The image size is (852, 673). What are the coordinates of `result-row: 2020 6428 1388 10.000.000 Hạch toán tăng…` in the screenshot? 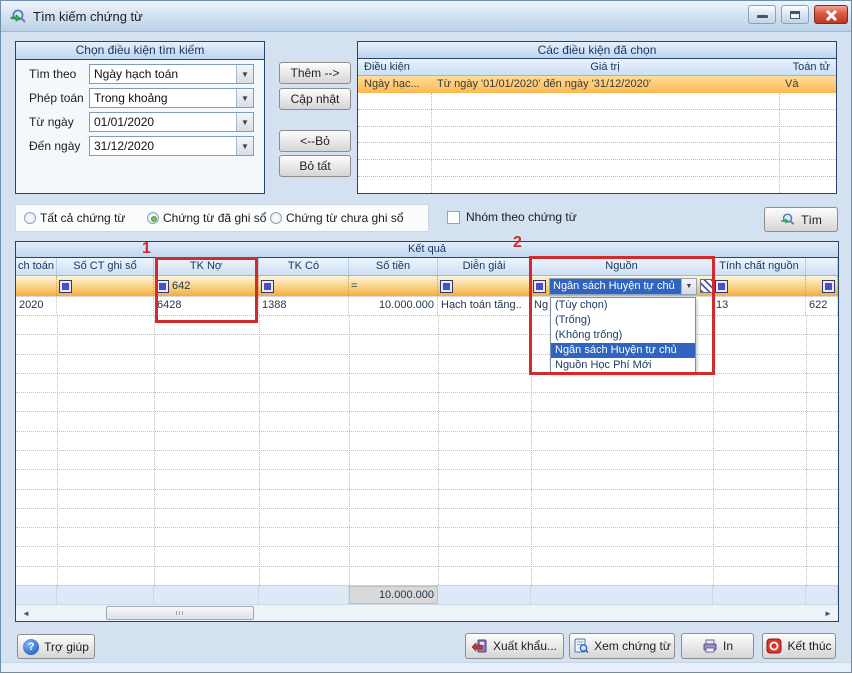 It's located at (427, 306).